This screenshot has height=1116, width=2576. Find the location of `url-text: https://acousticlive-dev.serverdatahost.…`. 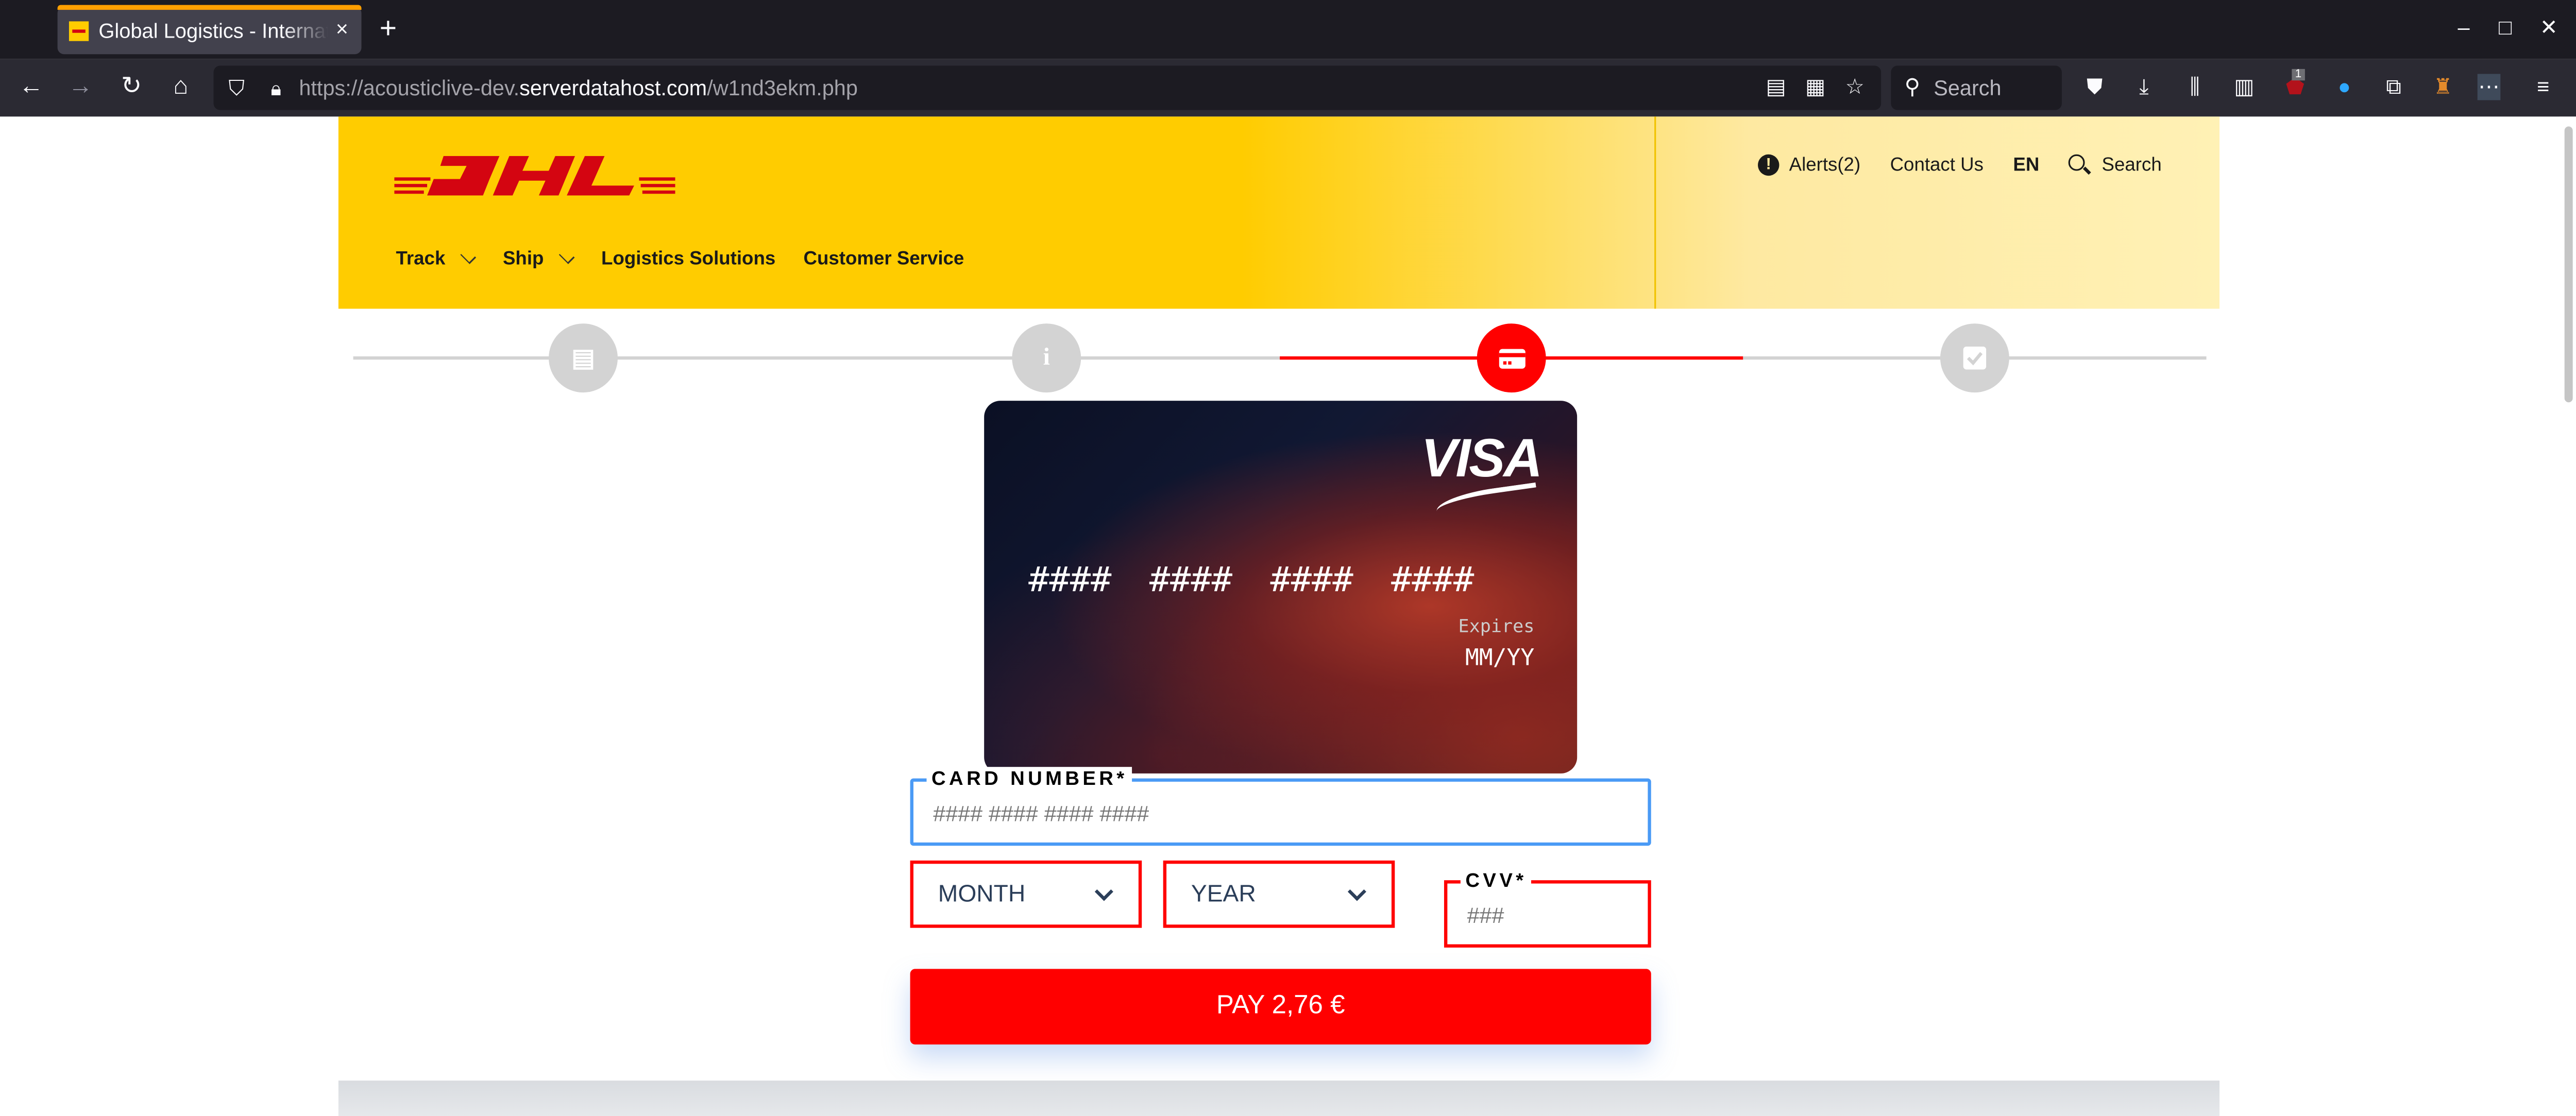

url-text: https://acousticlive-dev.serverdatahost.… is located at coordinates (578, 88).